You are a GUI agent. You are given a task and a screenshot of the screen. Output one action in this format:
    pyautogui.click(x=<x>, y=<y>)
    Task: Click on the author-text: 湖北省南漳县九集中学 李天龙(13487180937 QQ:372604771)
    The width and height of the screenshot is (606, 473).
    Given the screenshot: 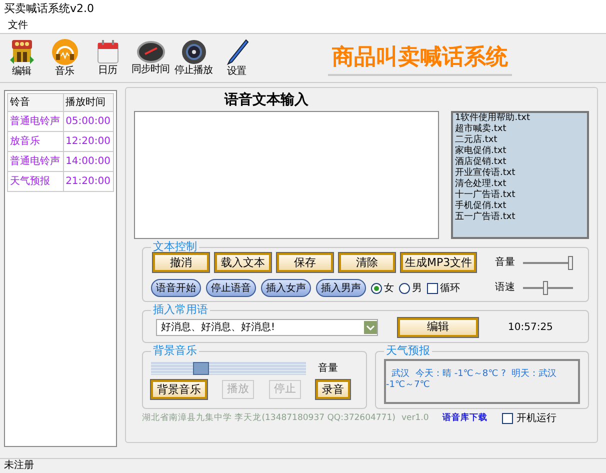 What is the action you would take?
    pyautogui.click(x=269, y=418)
    